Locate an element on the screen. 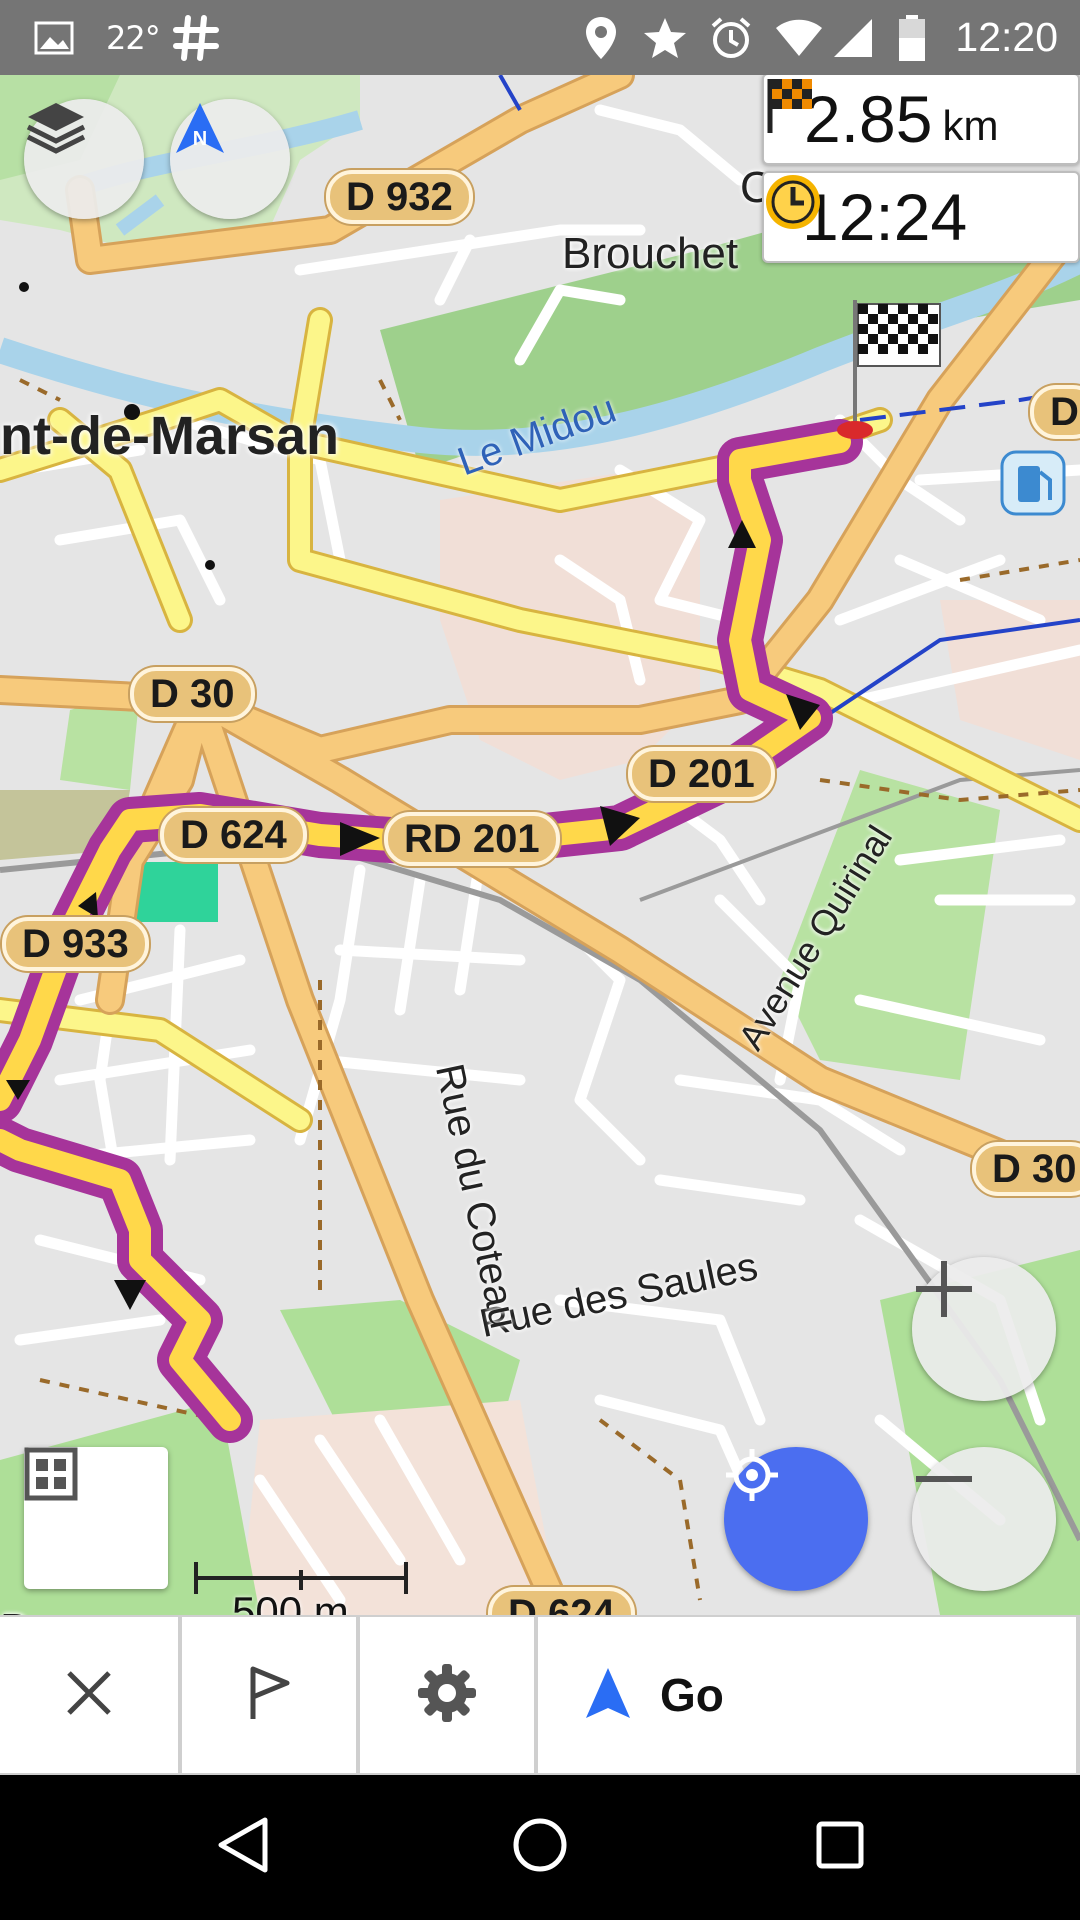  menu-button is located at coordinates (96, 1518).